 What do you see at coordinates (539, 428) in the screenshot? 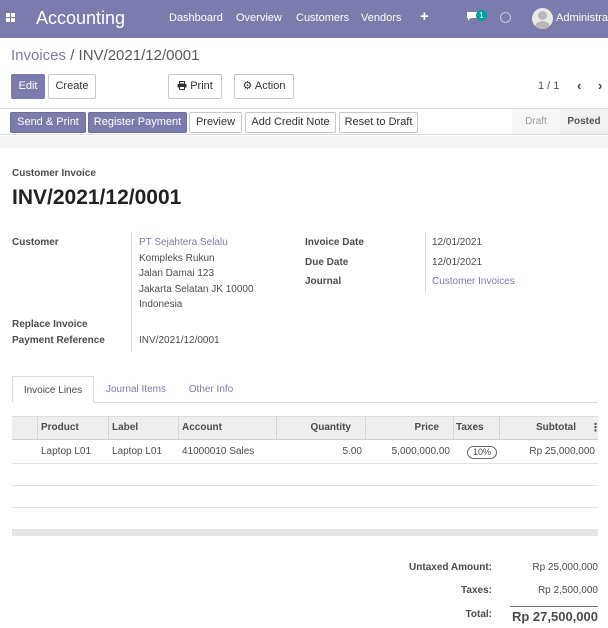
I see `column-header-subtotal: Subtotal` at bounding box center [539, 428].